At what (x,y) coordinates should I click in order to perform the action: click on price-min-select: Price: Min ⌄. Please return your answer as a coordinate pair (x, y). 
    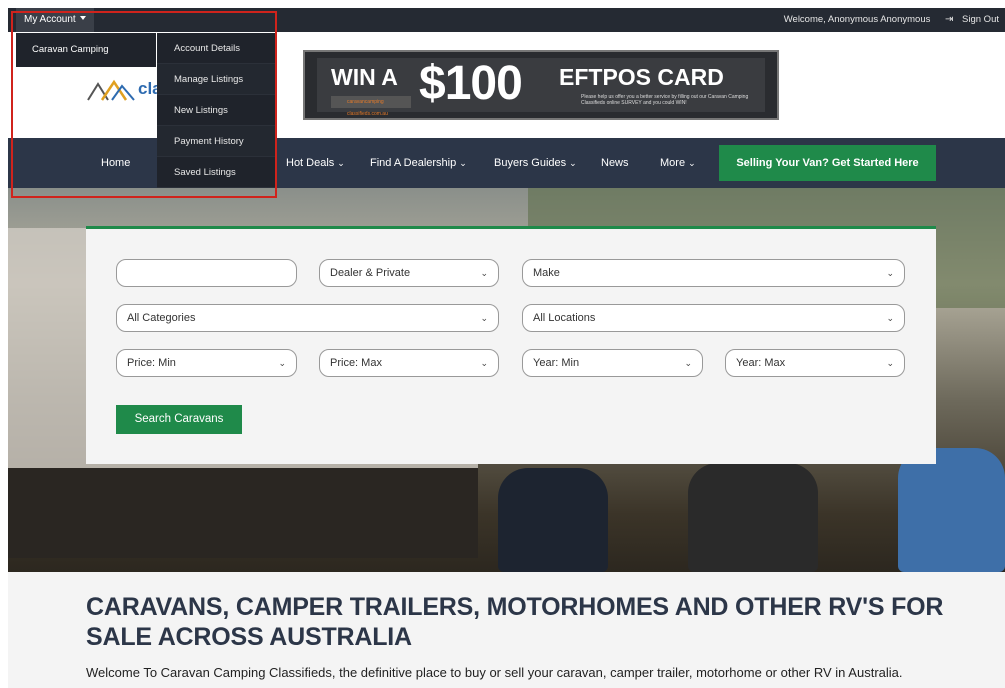
    Looking at the image, I should click on (206, 363).